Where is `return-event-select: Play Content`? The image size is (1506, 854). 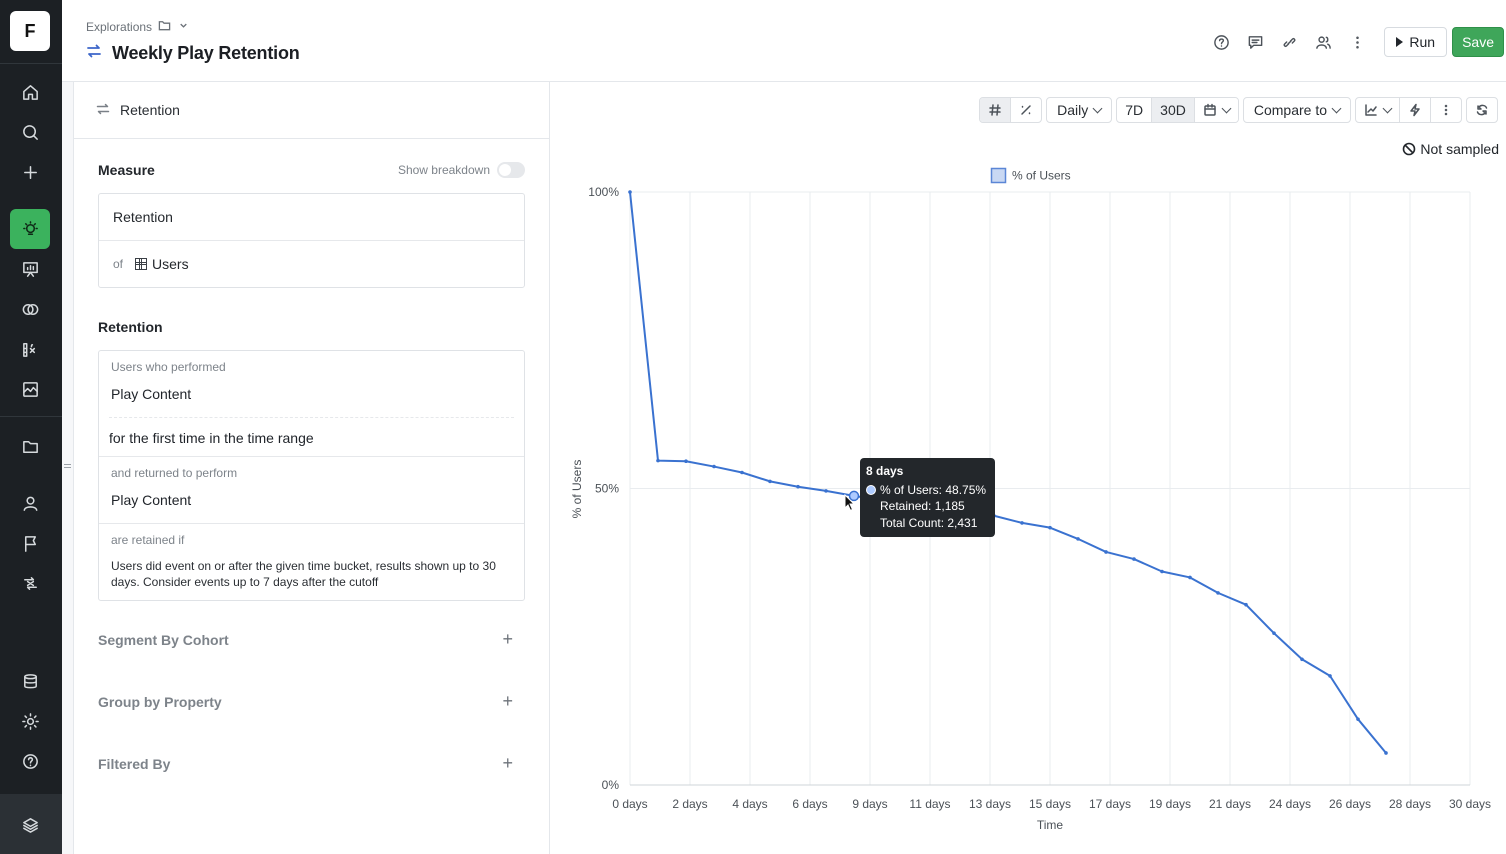
return-event-select: Play Content is located at coordinates (151, 500).